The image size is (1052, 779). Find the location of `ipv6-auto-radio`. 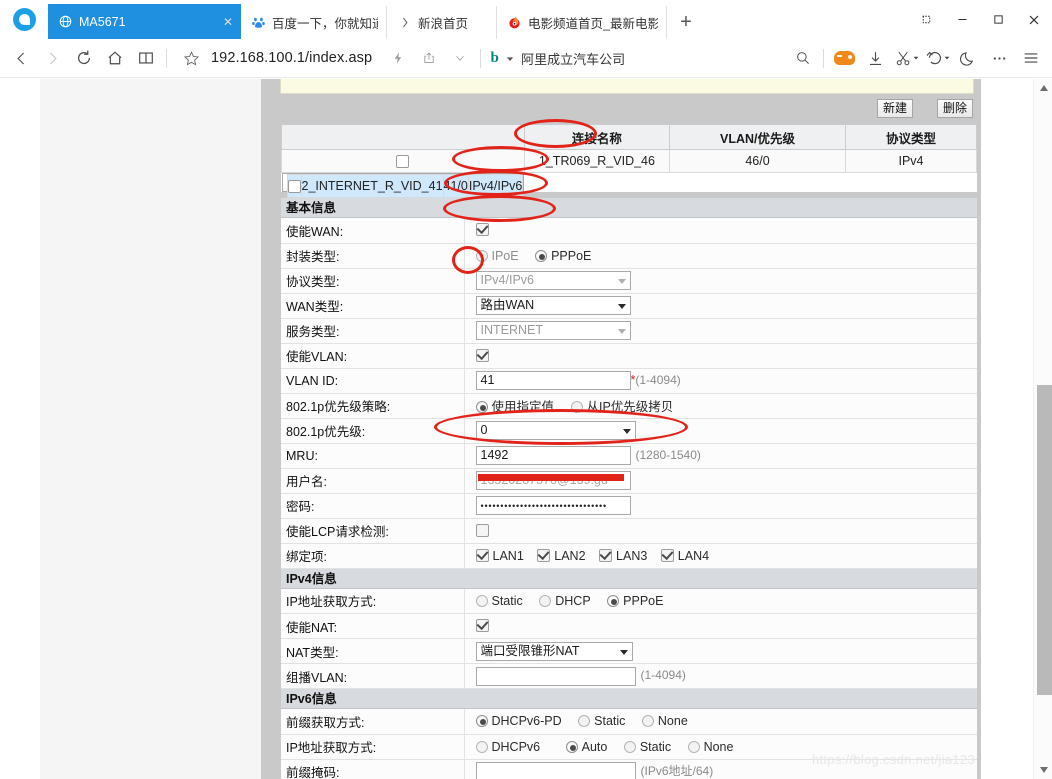

ipv6-auto-radio is located at coordinates (571, 746).